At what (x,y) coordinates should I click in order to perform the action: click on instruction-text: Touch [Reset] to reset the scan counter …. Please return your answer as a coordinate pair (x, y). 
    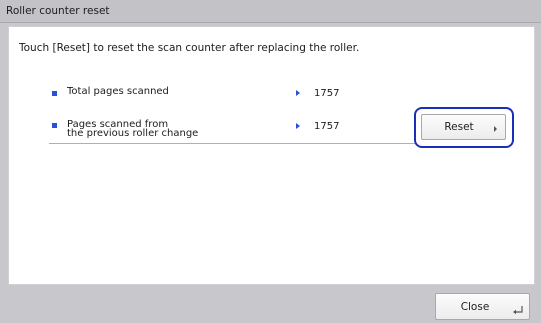
    Looking at the image, I should click on (189, 48).